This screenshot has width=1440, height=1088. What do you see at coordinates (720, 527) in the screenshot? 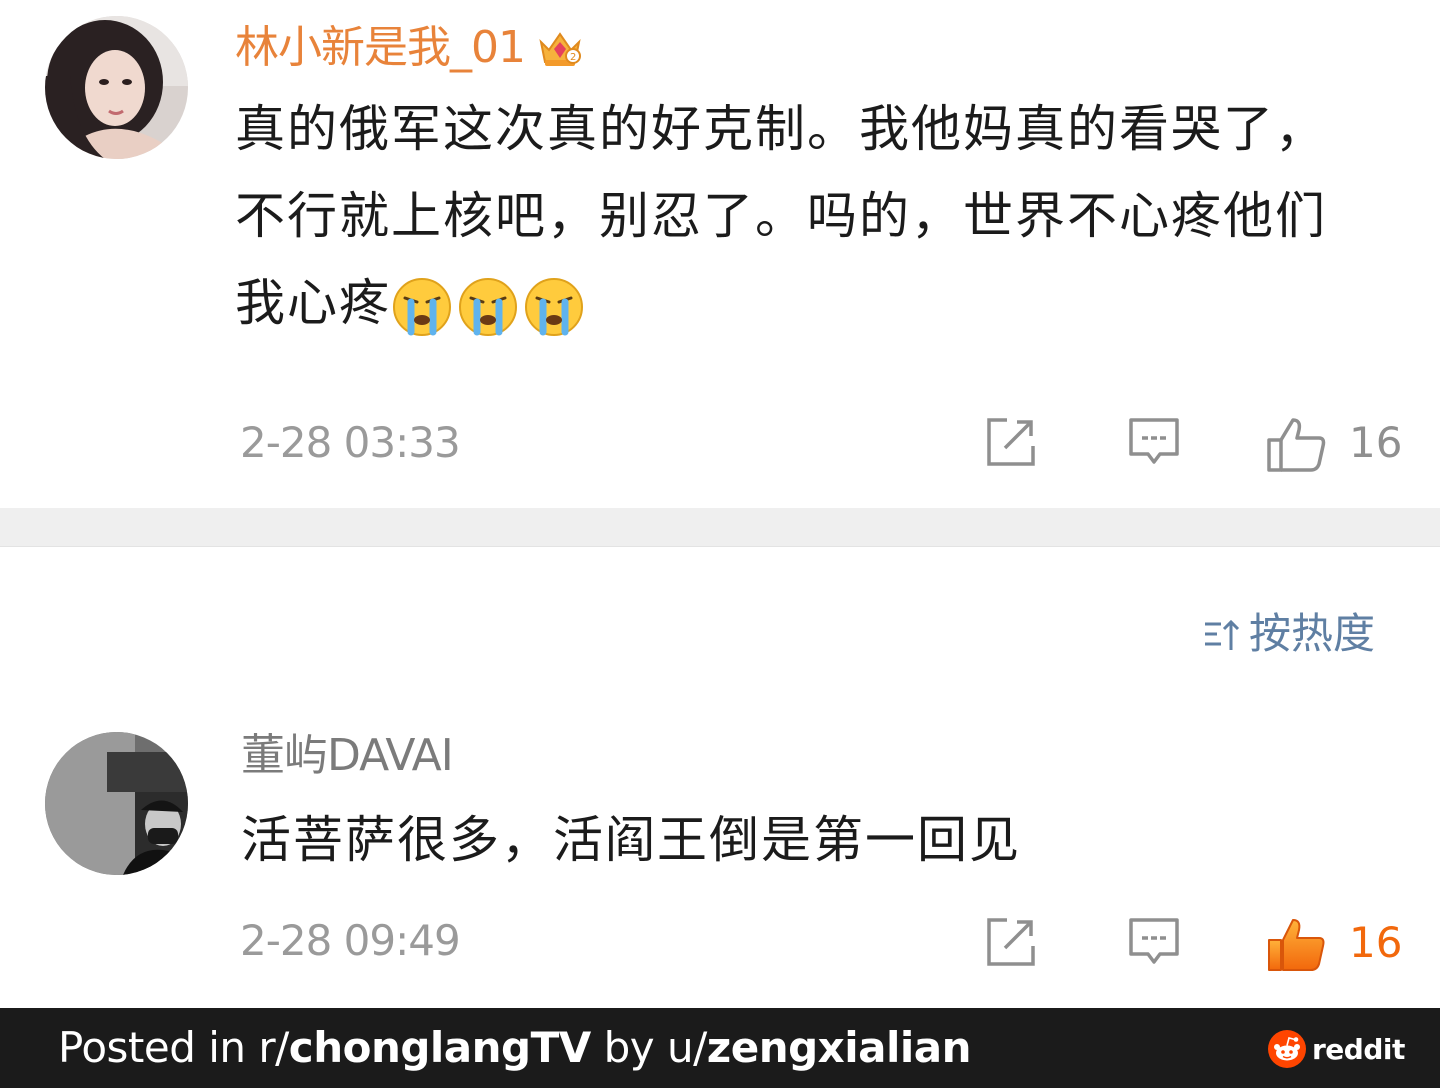
I see `section-divider` at bounding box center [720, 527].